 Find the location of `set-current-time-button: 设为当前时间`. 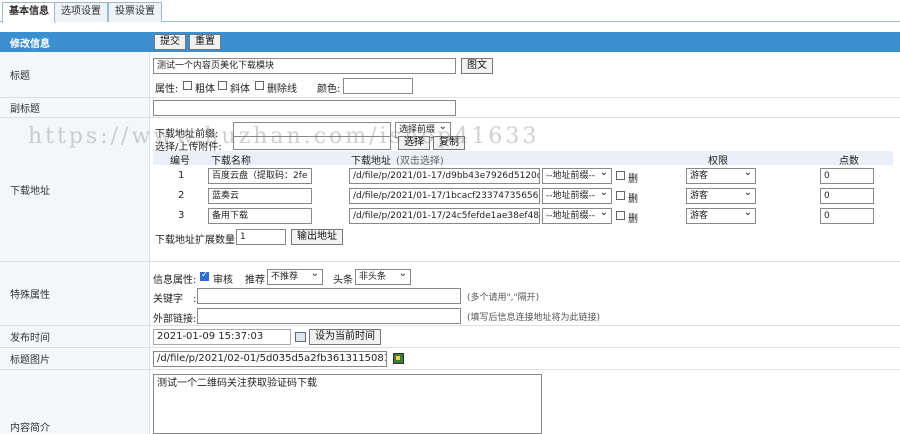

set-current-time-button: 设为当前时间 is located at coordinates (345, 337).